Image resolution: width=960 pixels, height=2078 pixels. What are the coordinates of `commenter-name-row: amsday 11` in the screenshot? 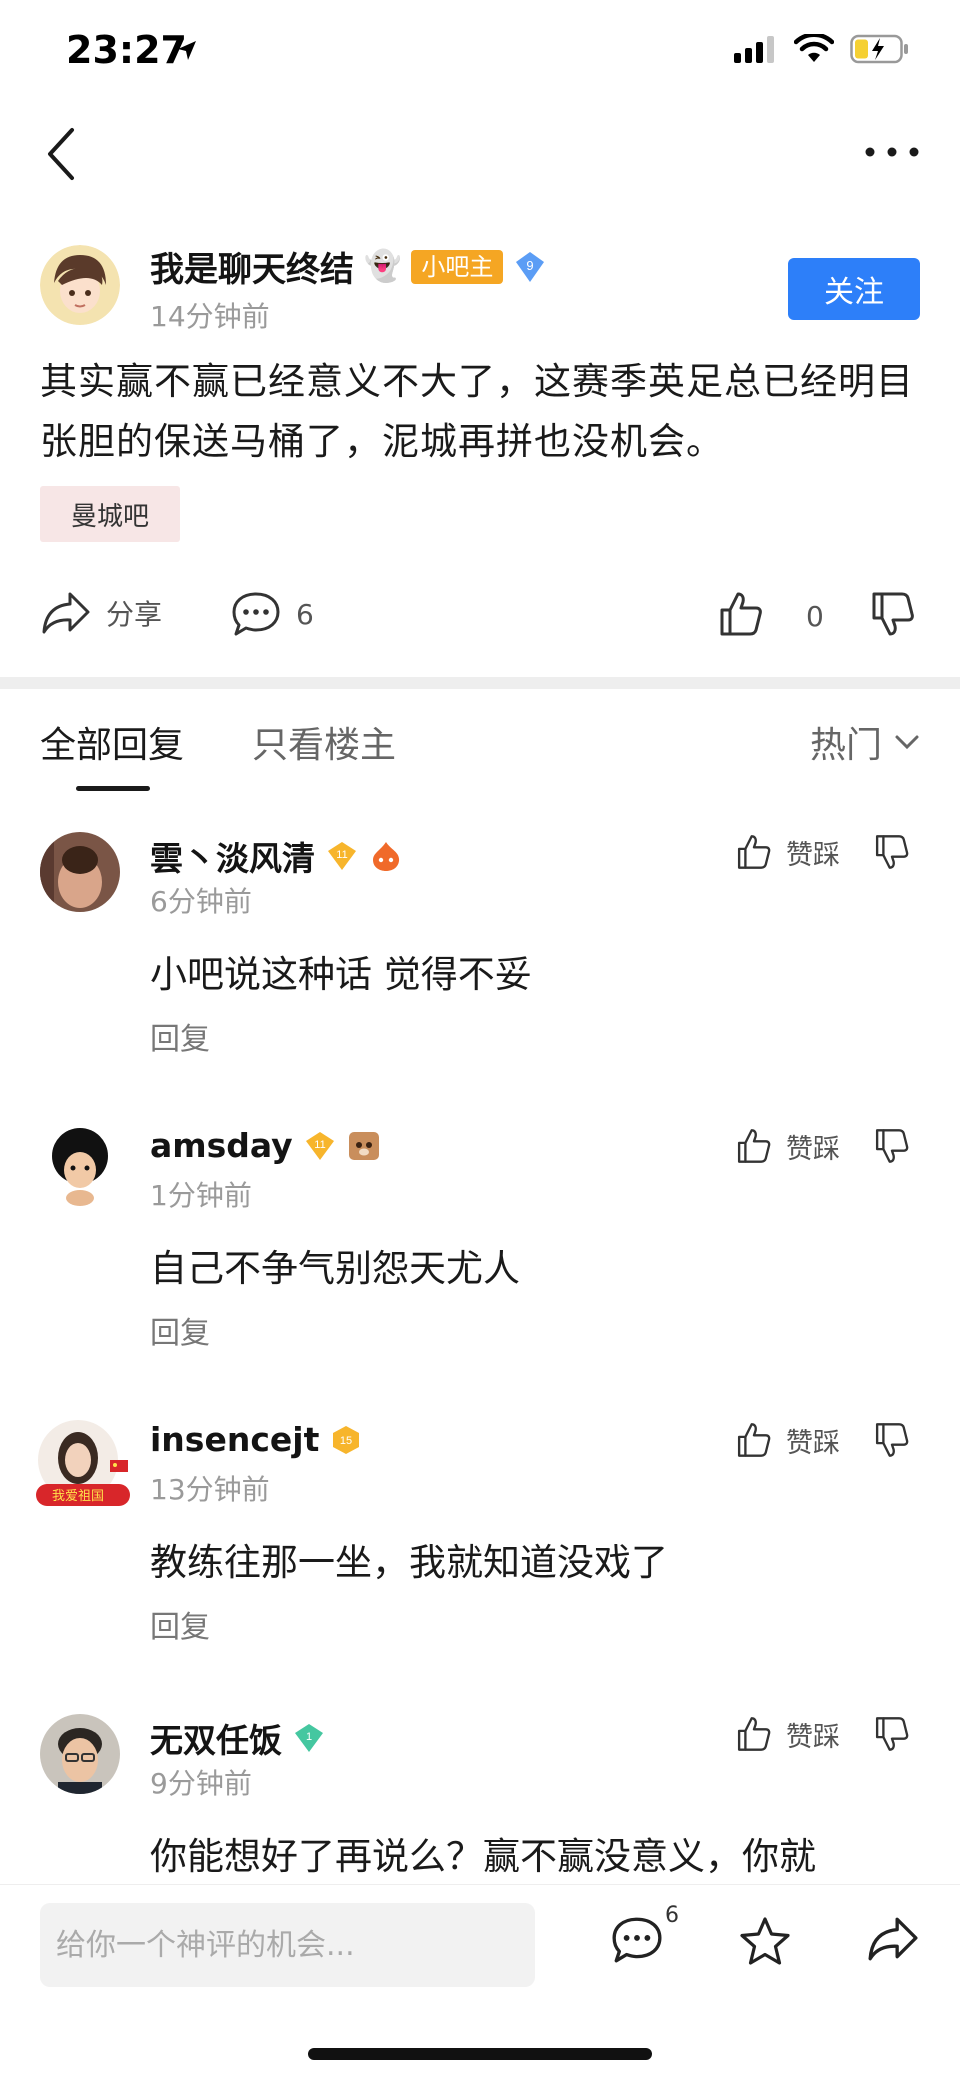 It's located at (265, 1145).